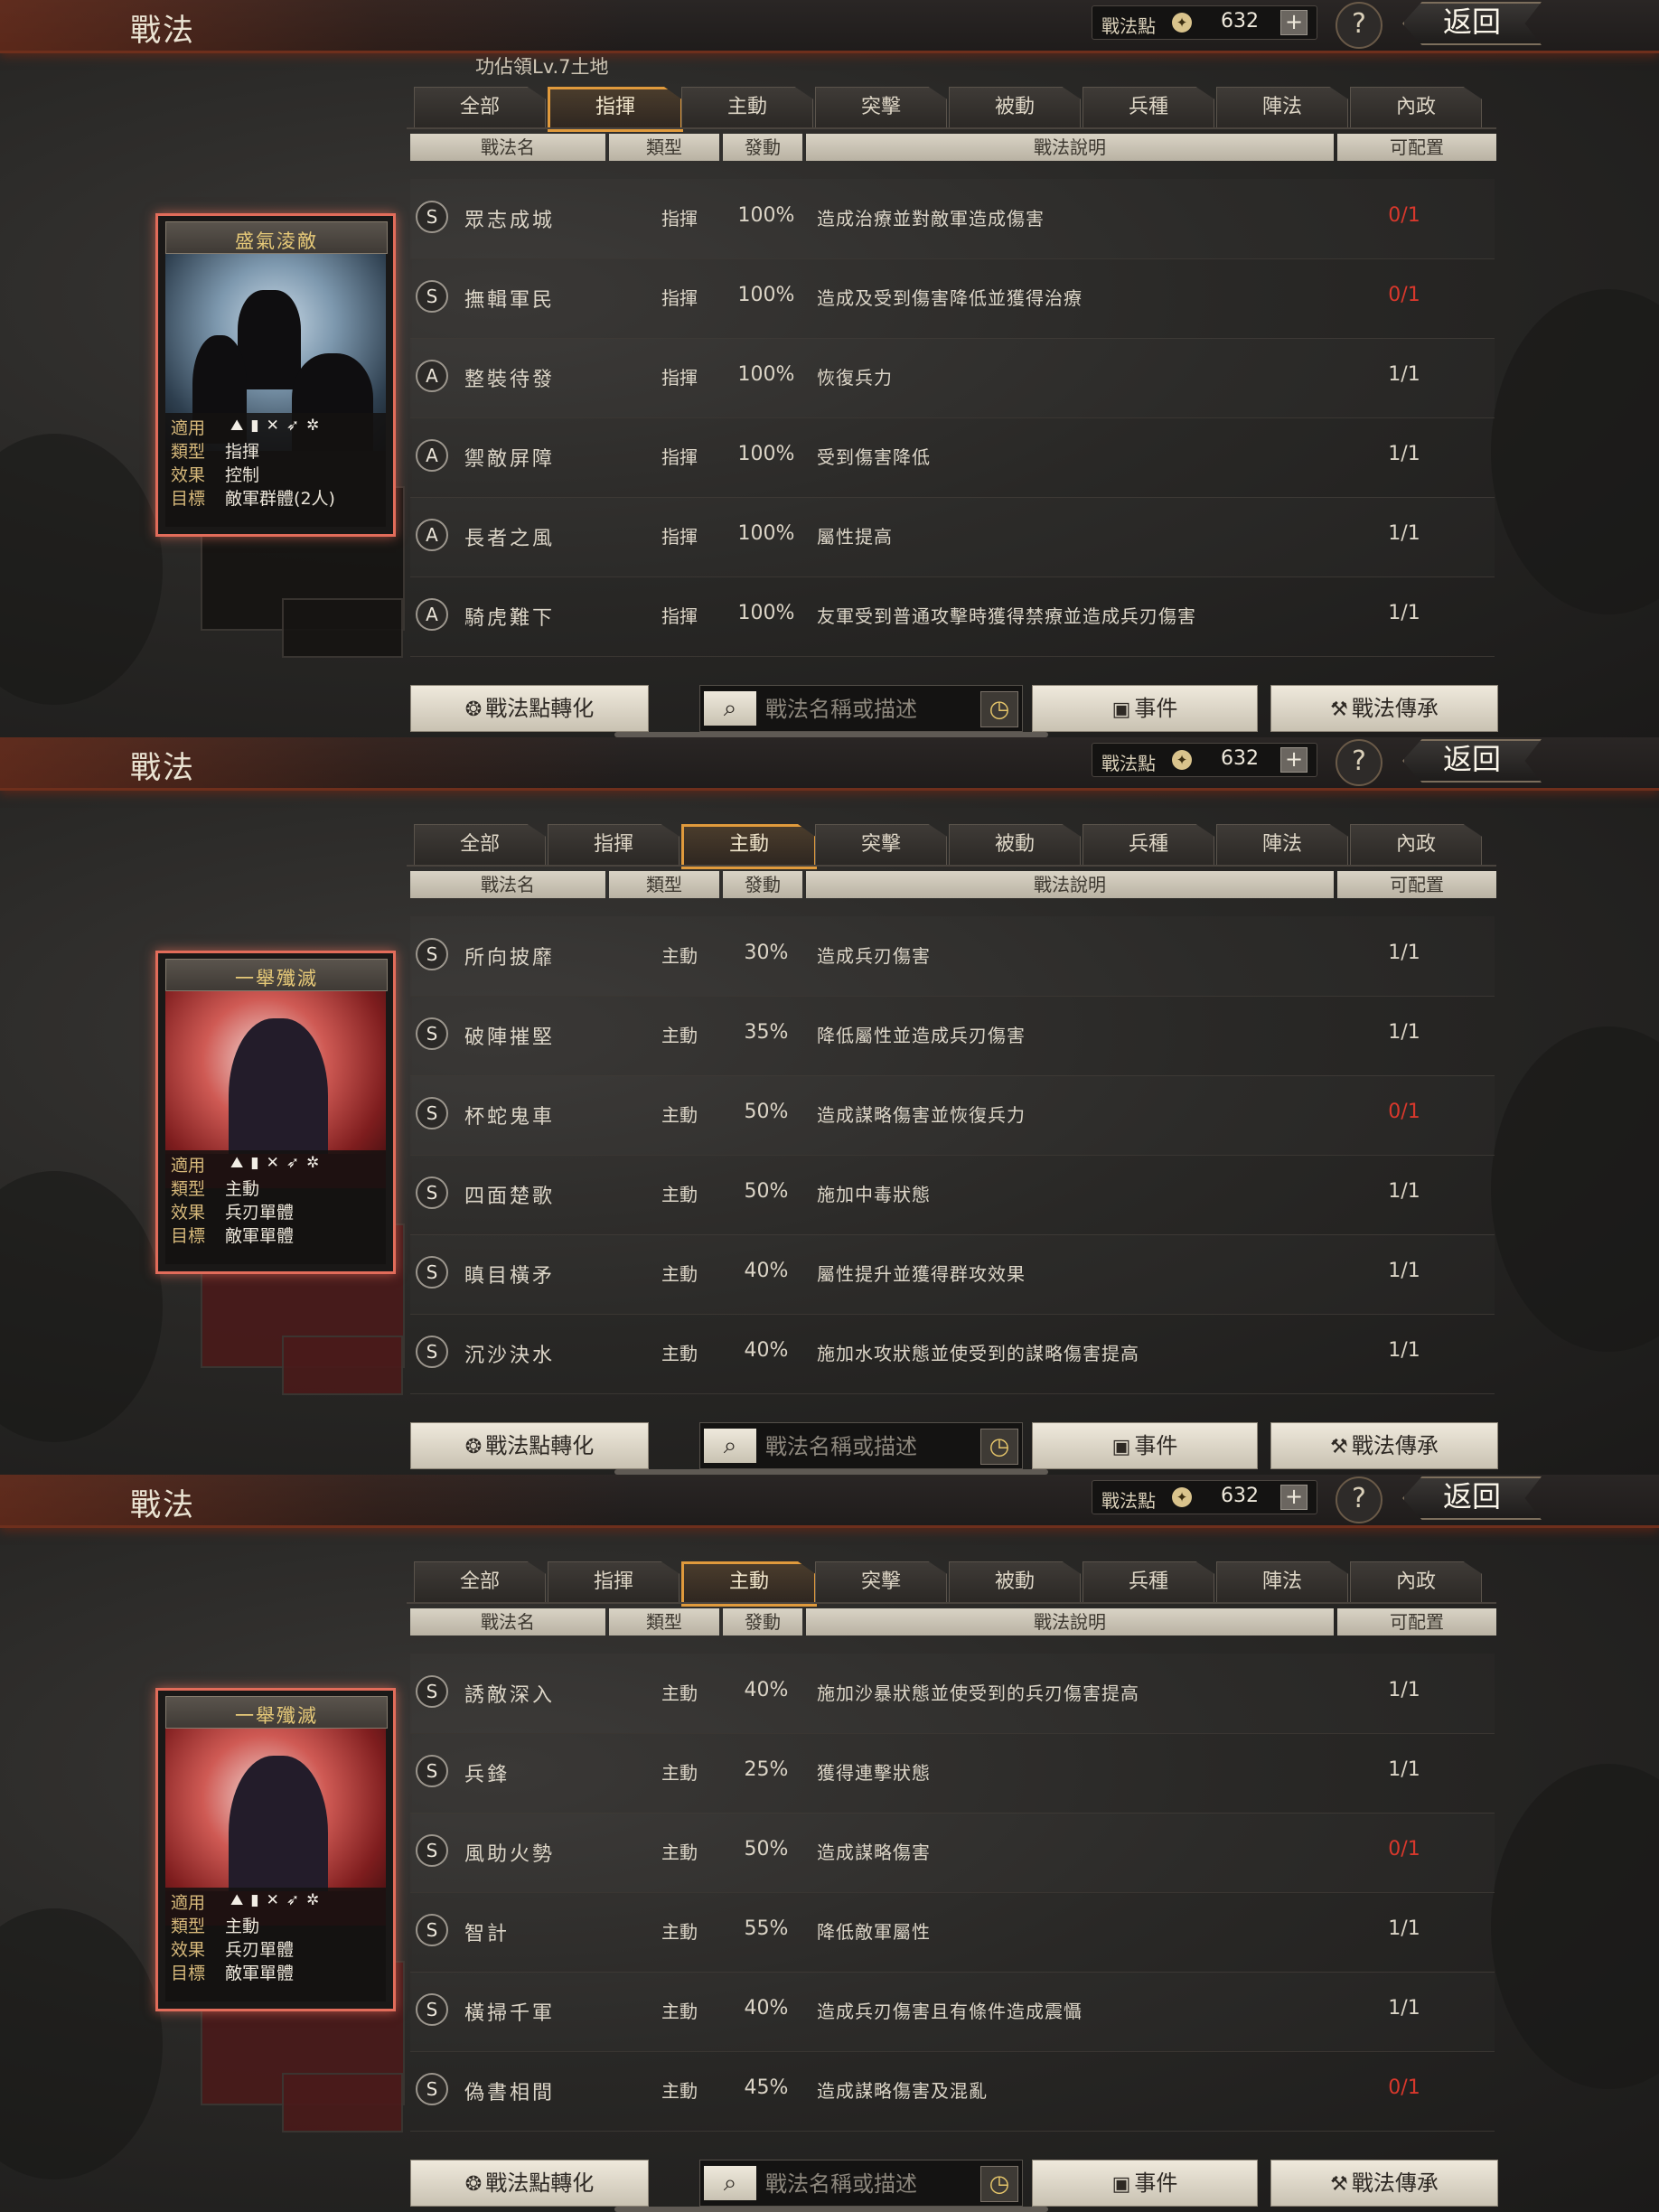 This screenshot has width=1659, height=2212. What do you see at coordinates (260, 1973) in the screenshot?
I see `card-target-value: 敵軍單體` at bounding box center [260, 1973].